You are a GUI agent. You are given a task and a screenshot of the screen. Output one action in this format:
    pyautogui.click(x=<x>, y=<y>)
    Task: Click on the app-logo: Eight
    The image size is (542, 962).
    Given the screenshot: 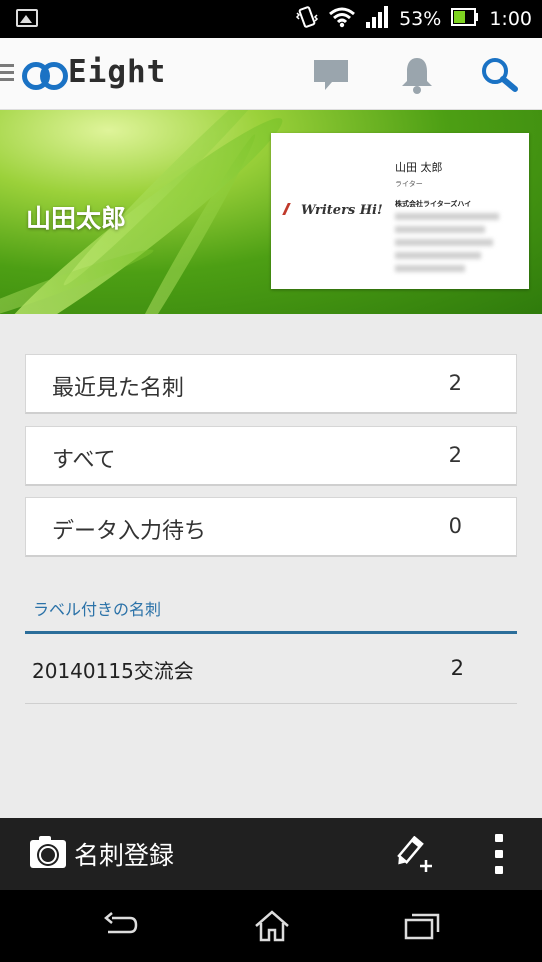 What is the action you would take?
    pyautogui.click(x=94, y=72)
    